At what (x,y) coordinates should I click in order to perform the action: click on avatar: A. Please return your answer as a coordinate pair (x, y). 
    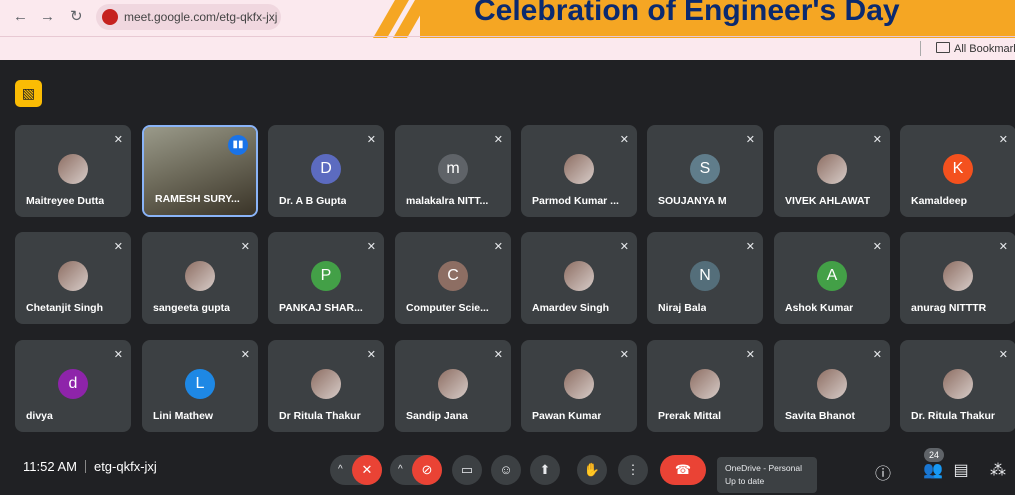
    Looking at the image, I should click on (832, 276).